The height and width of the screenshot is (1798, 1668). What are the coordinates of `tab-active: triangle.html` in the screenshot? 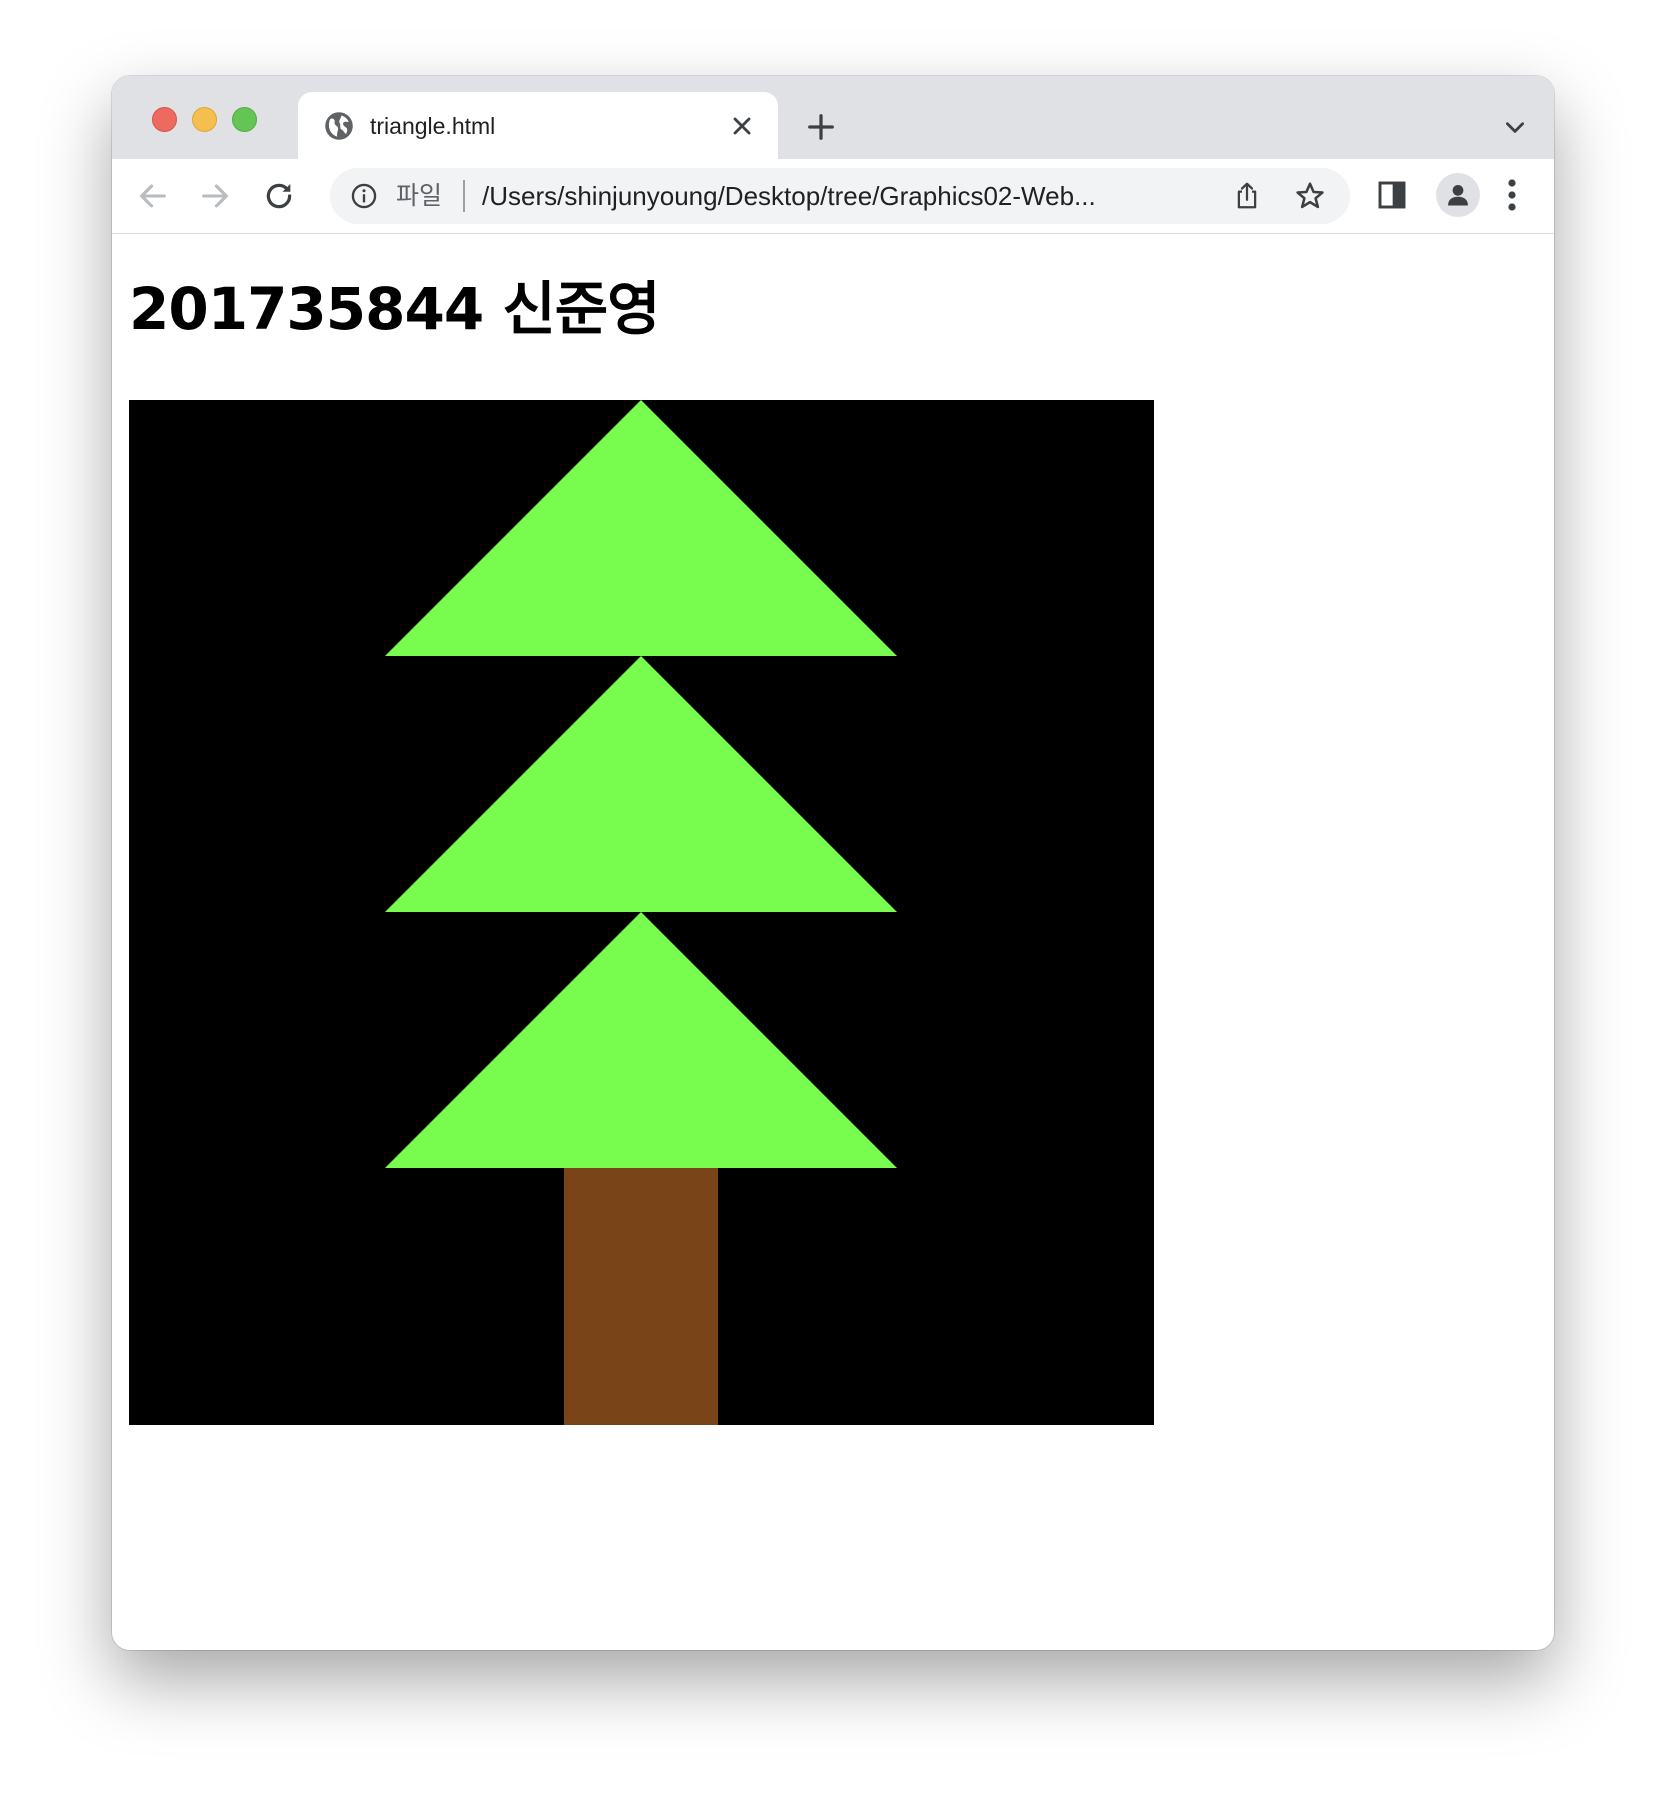 It's located at (538, 125).